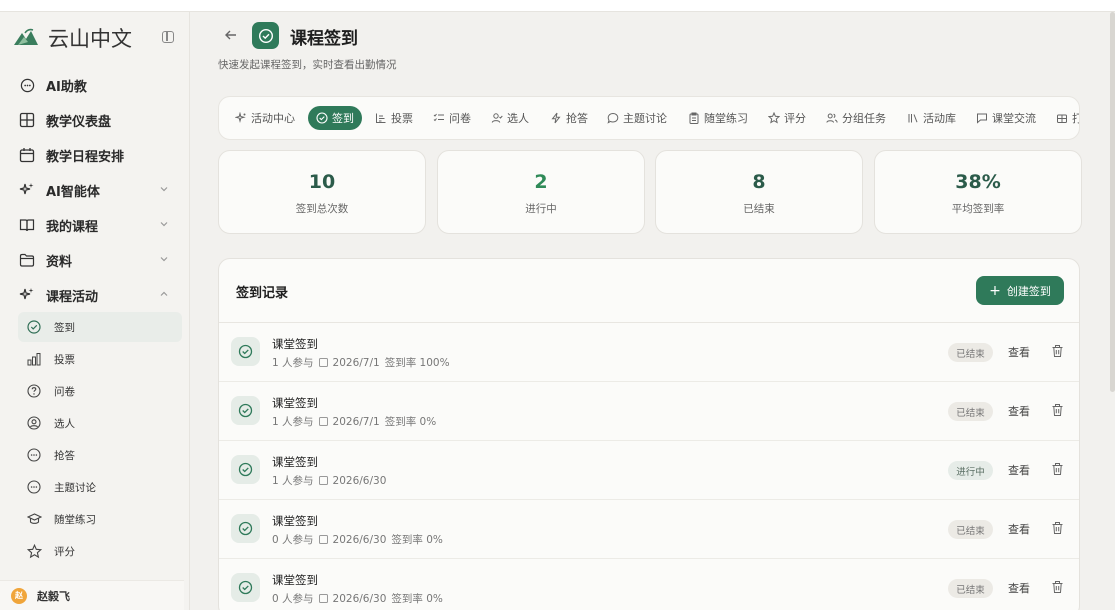 Image resolution: width=1115 pixels, height=610 pixels. I want to click on tab-practice: 随堂练习, so click(718, 118).